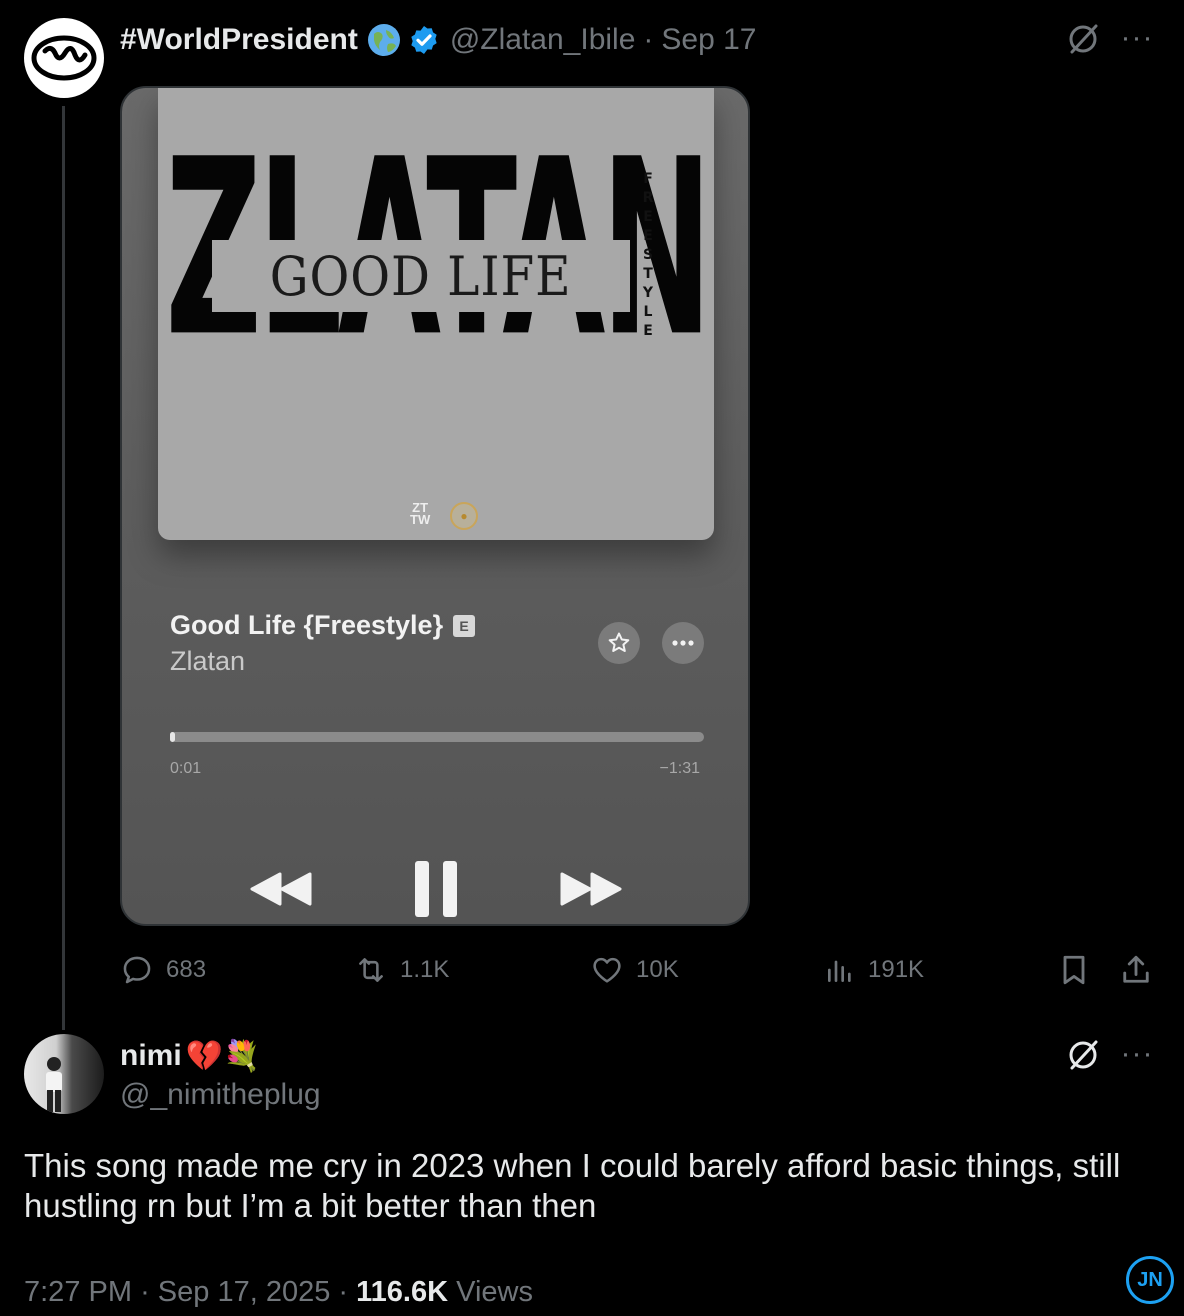 The height and width of the screenshot is (1316, 1184). Describe the element at coordinates (78, 1292) in the screenshot. I see `post-time: 7:27 PM` at that location.